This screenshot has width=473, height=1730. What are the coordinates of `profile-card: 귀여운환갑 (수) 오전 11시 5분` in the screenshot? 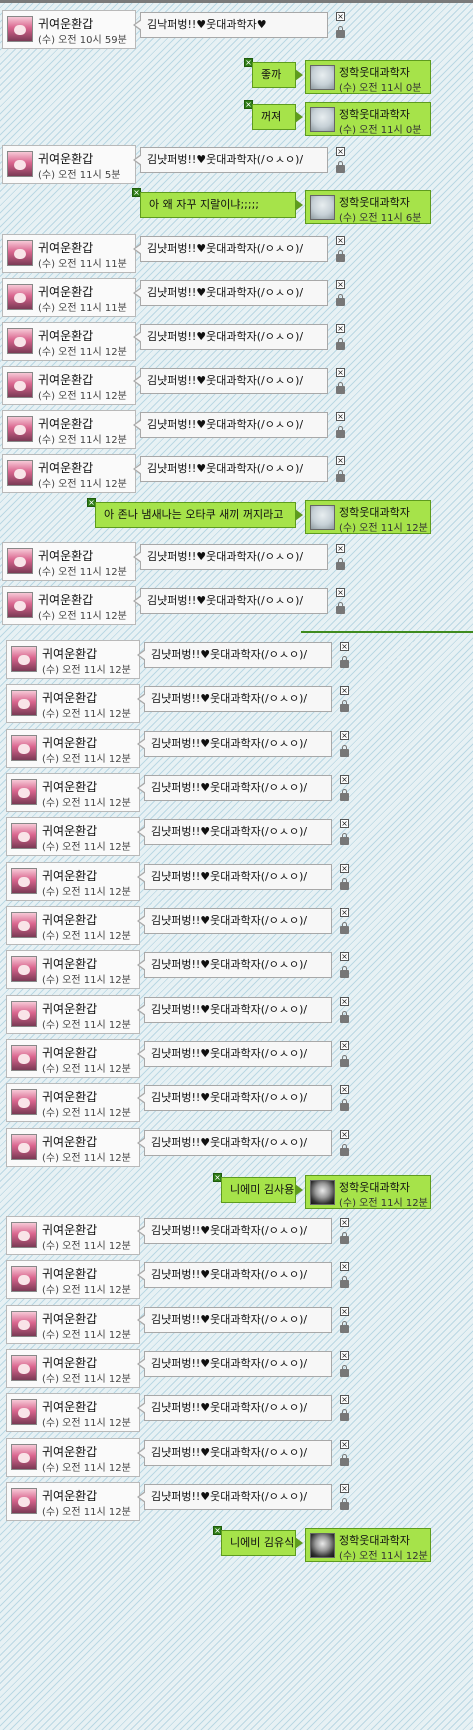 It's located at (69, 164).